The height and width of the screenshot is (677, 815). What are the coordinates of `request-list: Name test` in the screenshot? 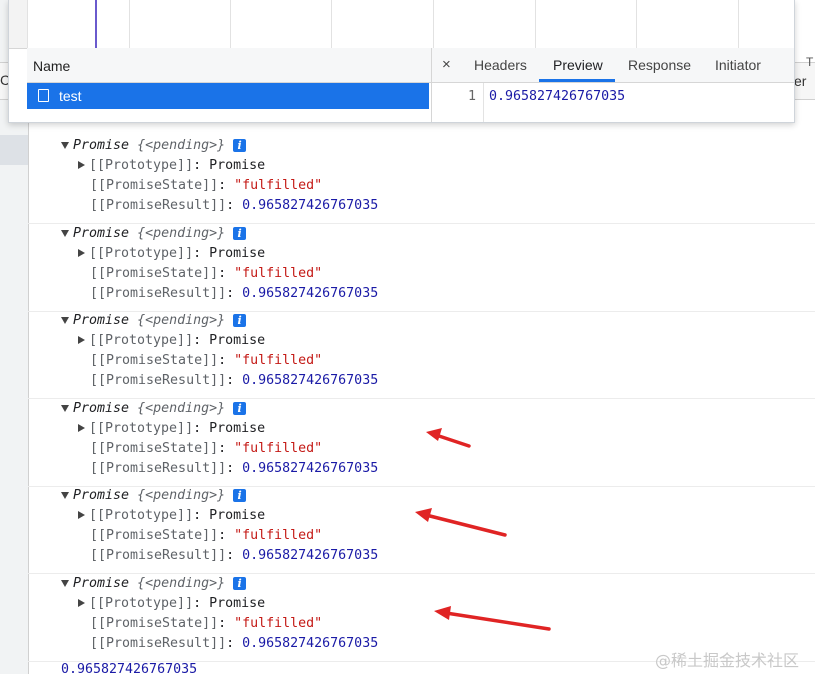 It's located at (229, 85).